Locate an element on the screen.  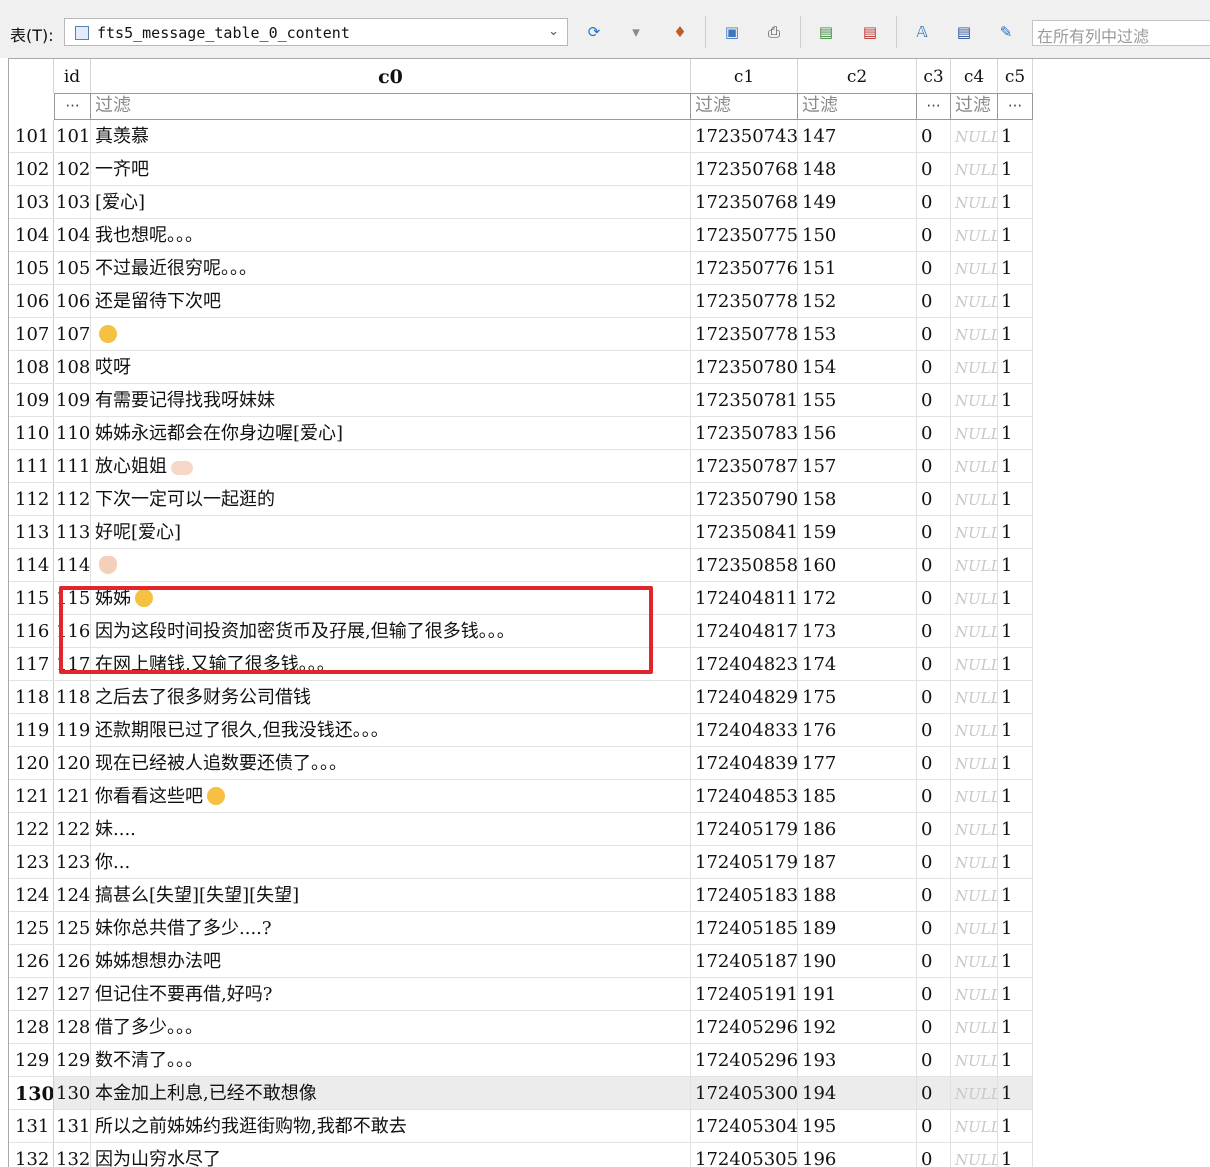
cell-id: 124 is located at coordinates (72, 895).